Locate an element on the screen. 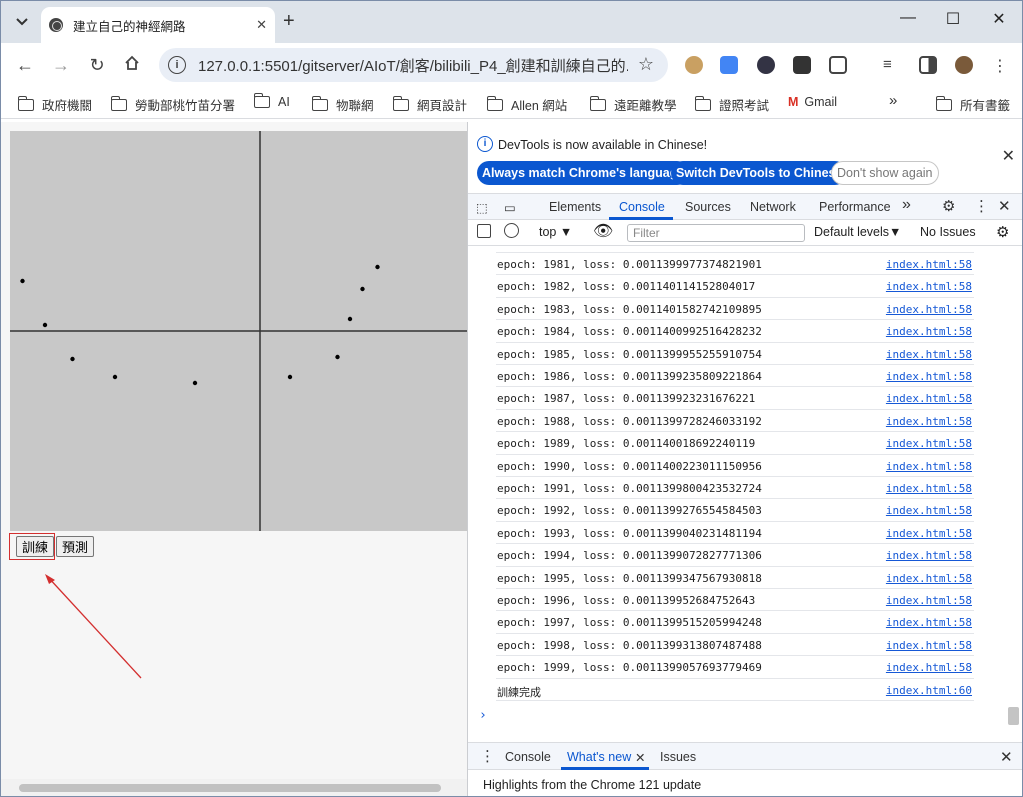 This screenshot has height=797, width=1023. console-filter-input: Filter is located at coordinates (716, 233).